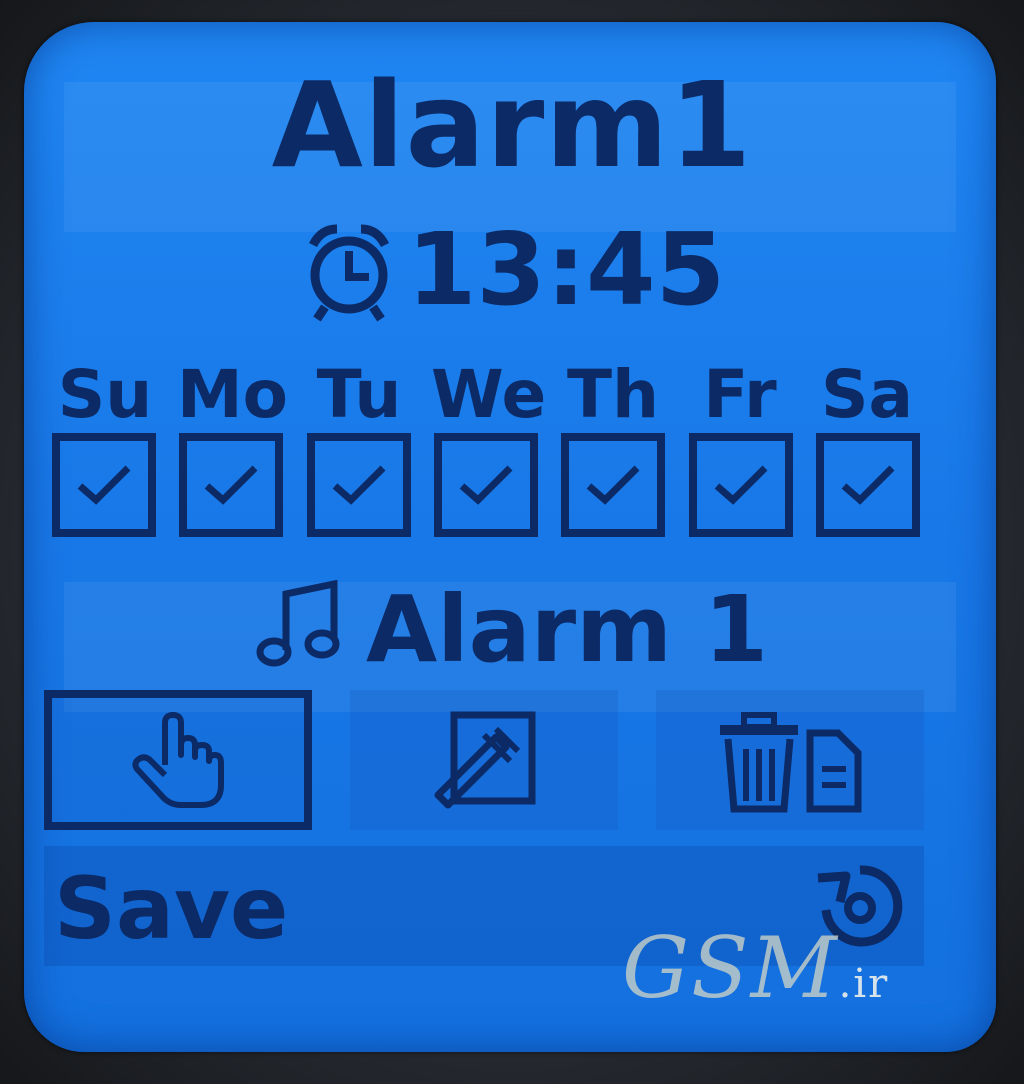 This screenshot has width=1024, height=1084. Describe the element at coordinates (864, 984) in the screenshot. I see `watermark-sub: .ir` at that location.